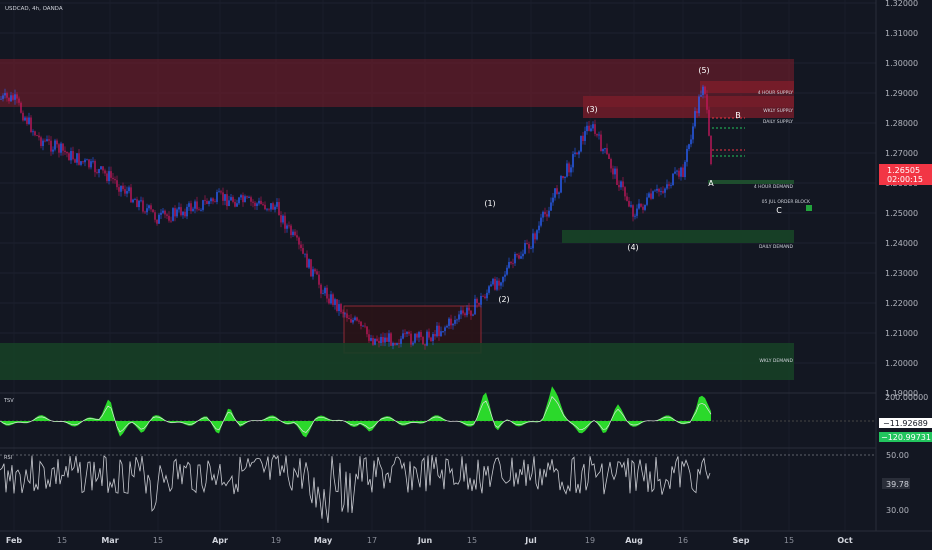 This screenshot has width=932, height=550. I want to click on candle-countdown: 02:00:15, so click(905, 179).